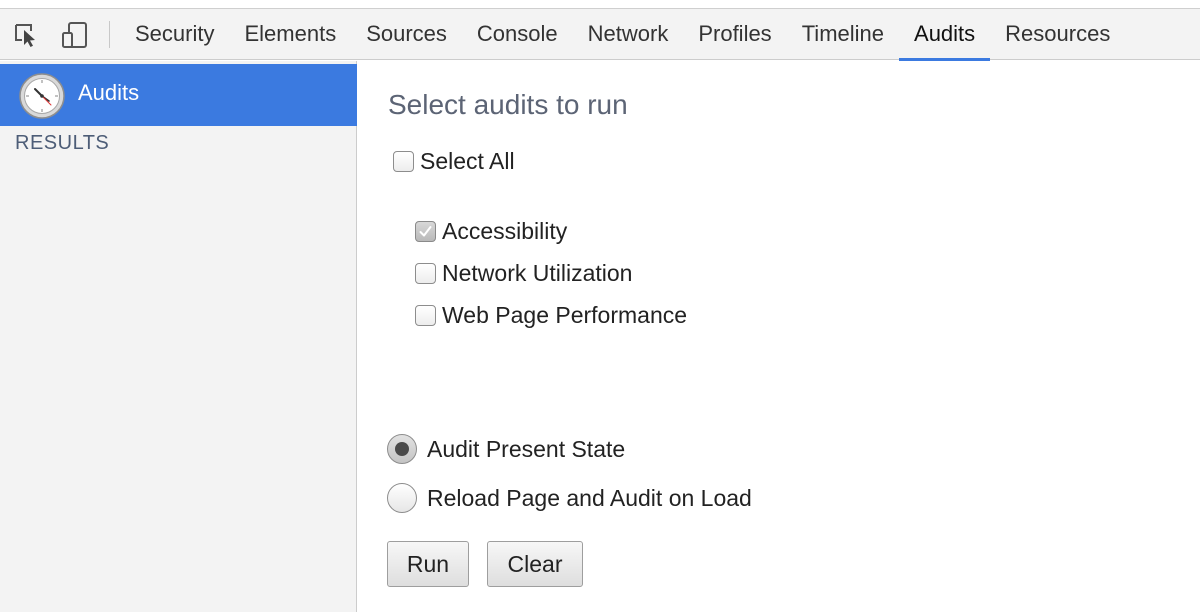 This screenshot has width=1200, height=612. What do you see at coordinates (589, 497) in the screenshot?
I see `reload-and-audit-label: Reload Page and Audit on Load` at bounding box center [589, 497].